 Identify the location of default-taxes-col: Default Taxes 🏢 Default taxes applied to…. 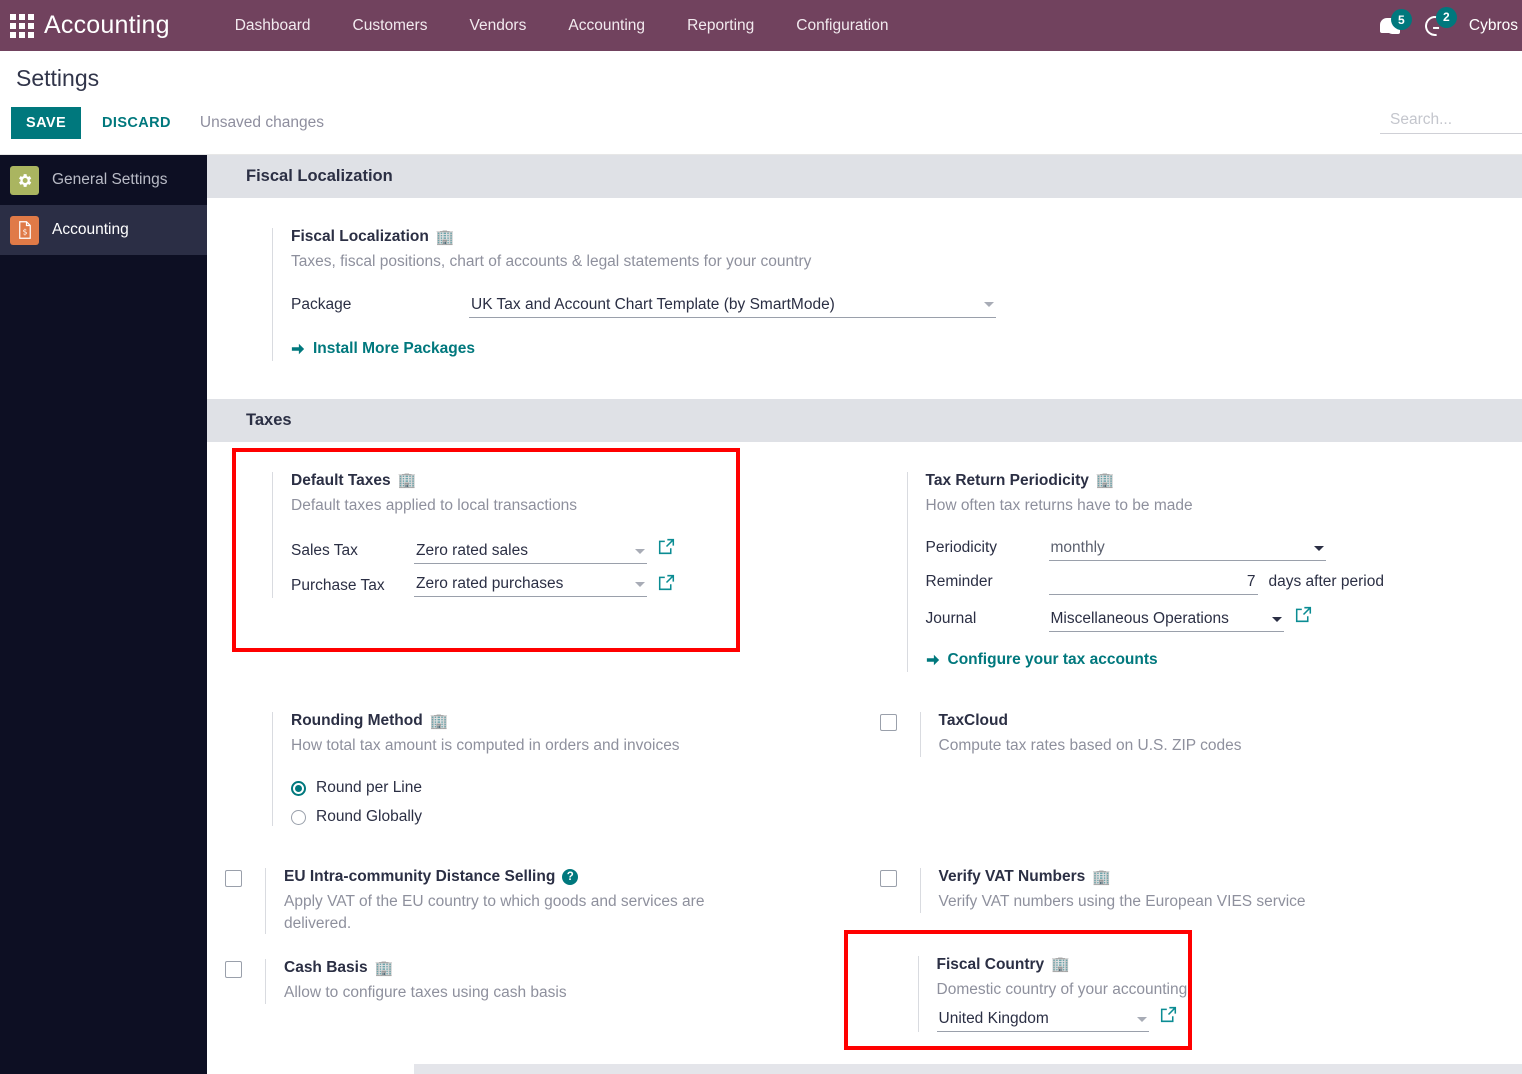
(536, 572).